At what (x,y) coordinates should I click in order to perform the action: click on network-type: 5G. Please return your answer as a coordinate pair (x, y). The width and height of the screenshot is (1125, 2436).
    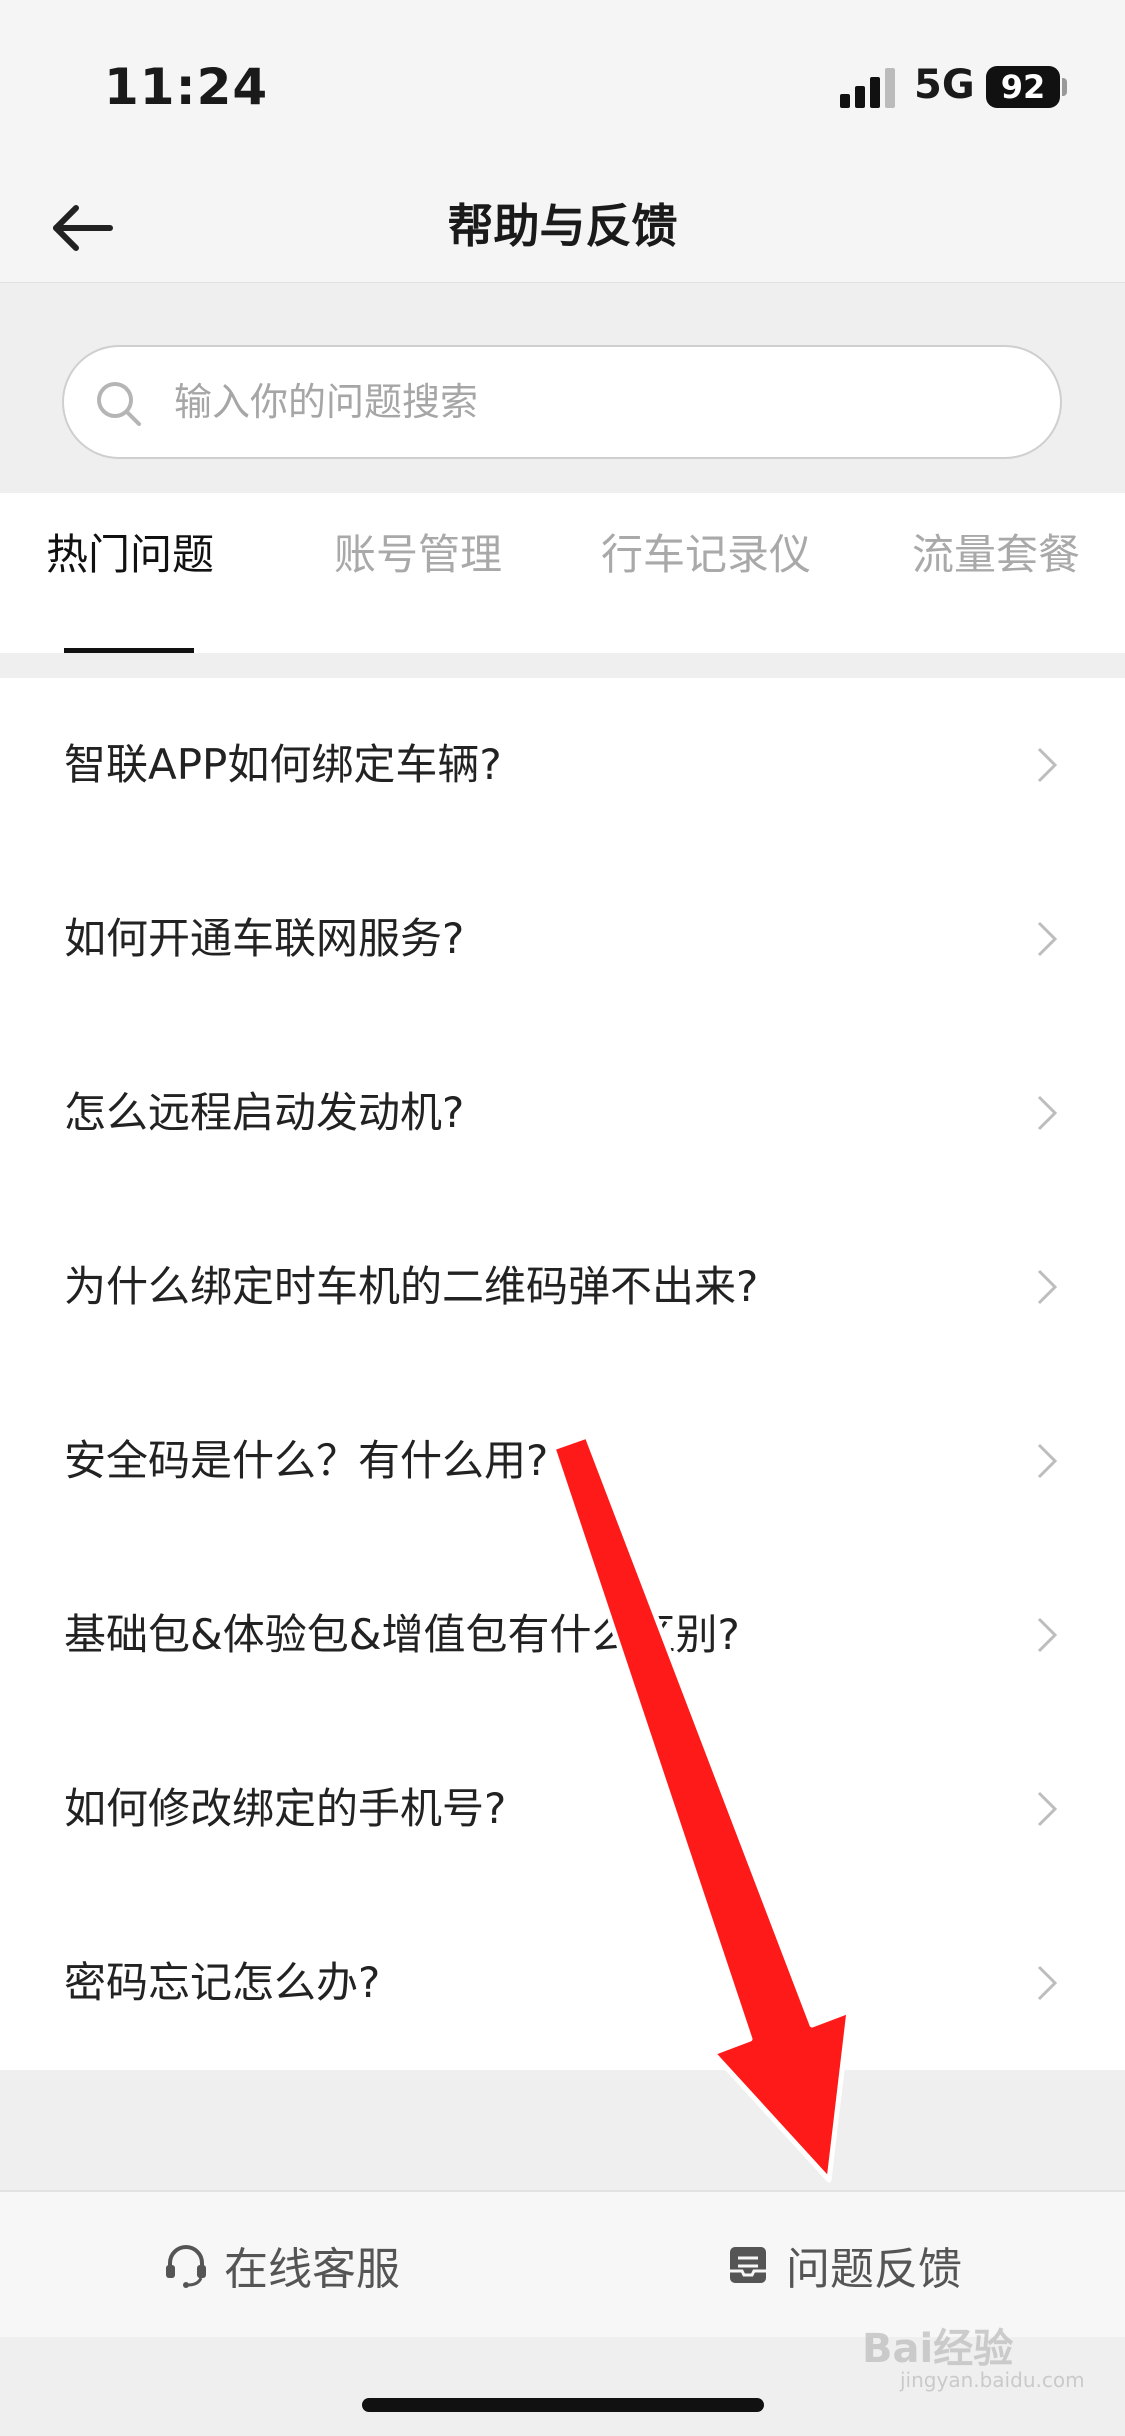
    Looking at the image, I should click on (944, 85).